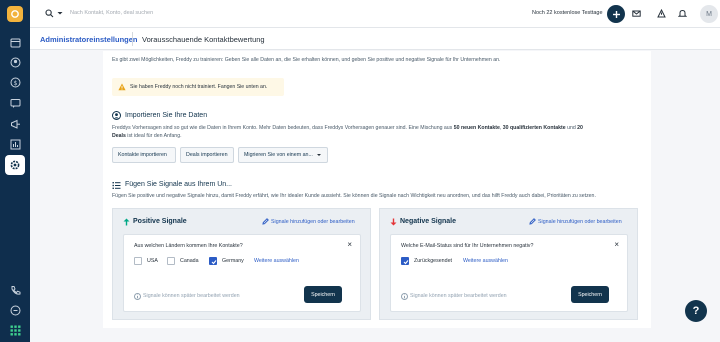 This screenshot has width=720, height=342. I want to click on plus-icon, so click(616, 14).